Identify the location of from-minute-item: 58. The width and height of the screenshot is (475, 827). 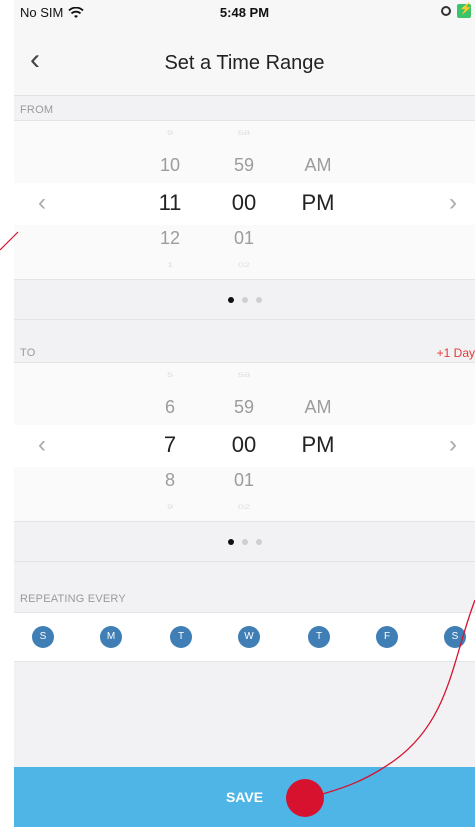
(244, 132).